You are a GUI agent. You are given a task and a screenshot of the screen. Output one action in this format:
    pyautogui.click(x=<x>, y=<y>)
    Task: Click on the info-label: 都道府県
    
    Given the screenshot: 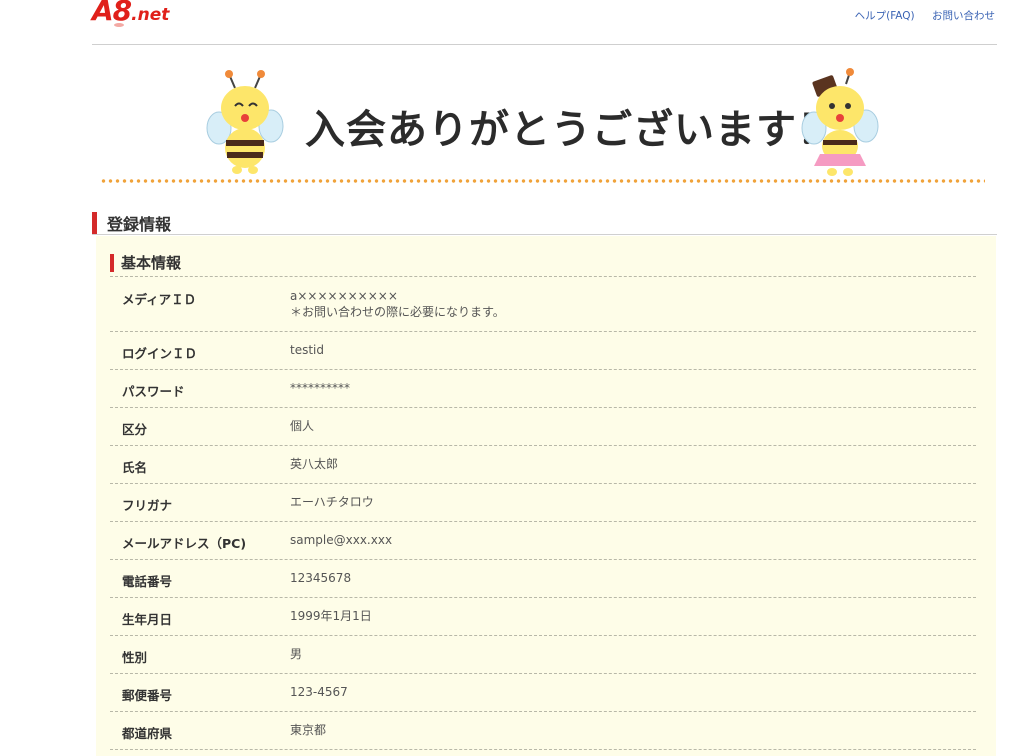 What is the action you would take?
    pyautogui.click(x=147, y=733)
    